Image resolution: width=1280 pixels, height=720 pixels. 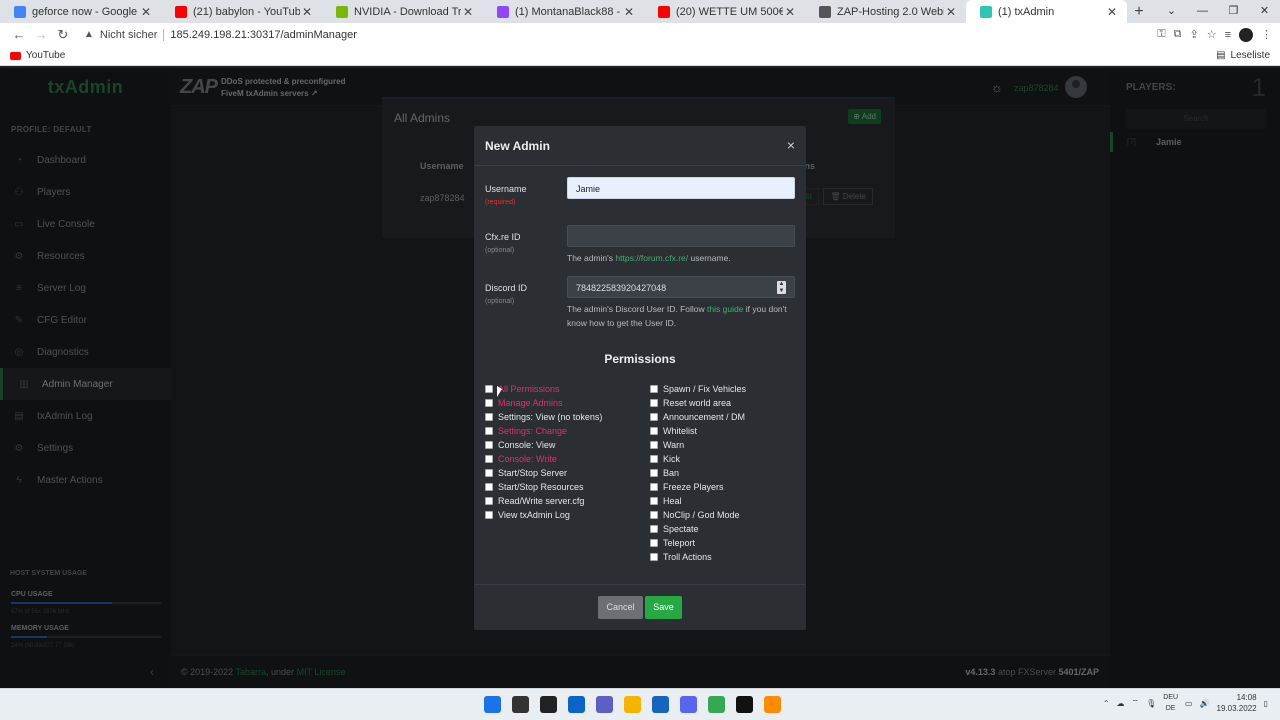 I want to click on notifications-icon: ▯, so click(x=1266, y=703).